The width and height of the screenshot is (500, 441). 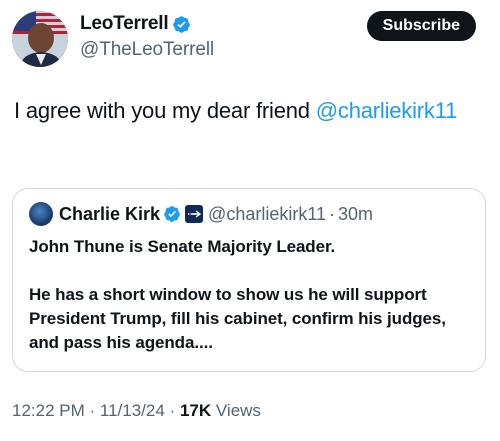 What do you see at coordinates (147, 36) in the screenshot?
I see `author-block: LeoTerrell @TheLeoTerrell` at bounding box center [147, 36].